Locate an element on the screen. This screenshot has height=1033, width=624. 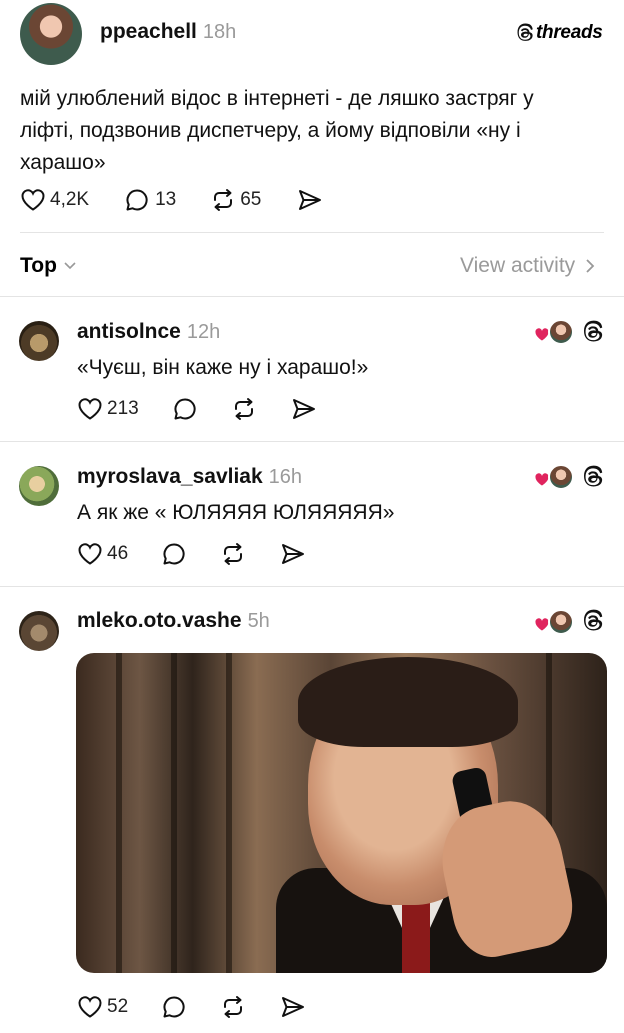
comment-header: mleko.oto.vashe 5h is located at coordinates (173, 621).